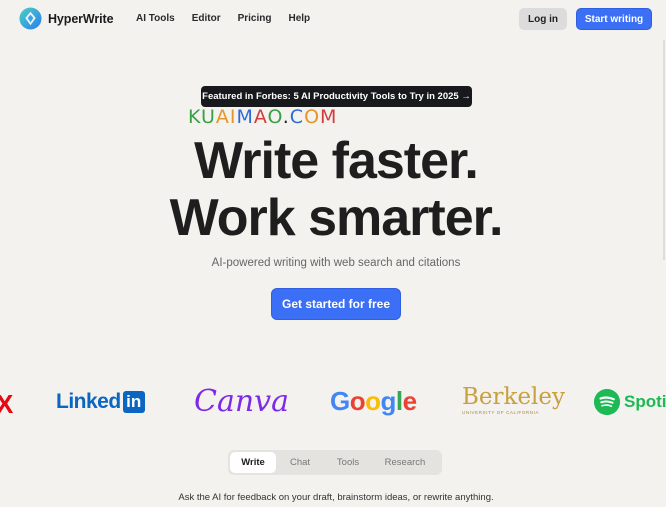  Describe the element at coordinates (409, 401) in the screenshot. I see `google-logo-letter: e` at that location.